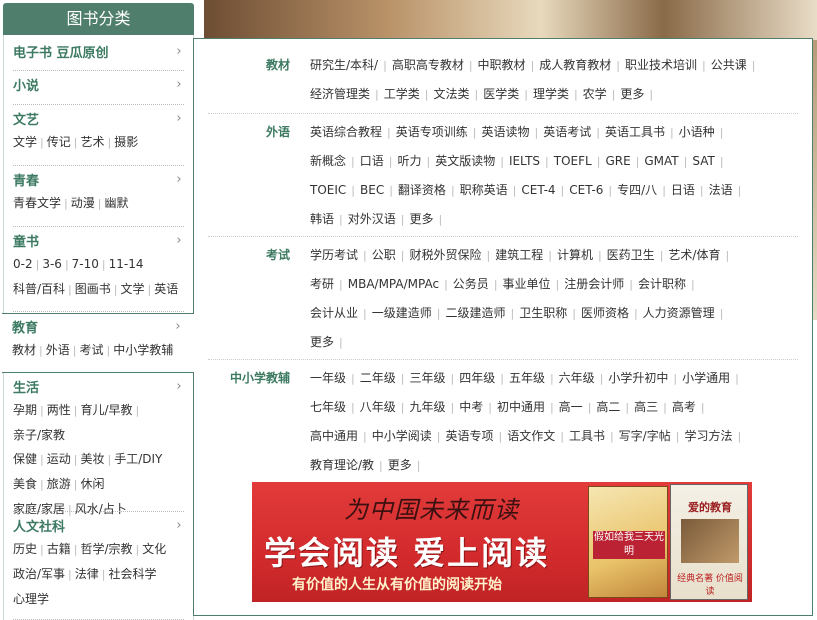  I want to click on category-subitem: 幽默, so click(116, 203).